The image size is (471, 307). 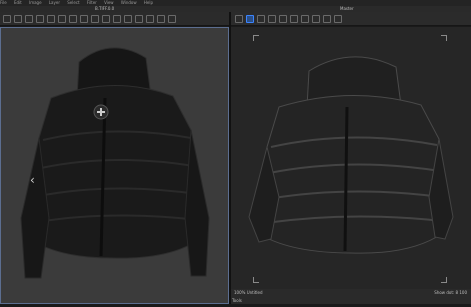 What do you see at coordinates (3, 2) in the screenshot?
I see `menu-file: File` at bounding box center [3, 2].